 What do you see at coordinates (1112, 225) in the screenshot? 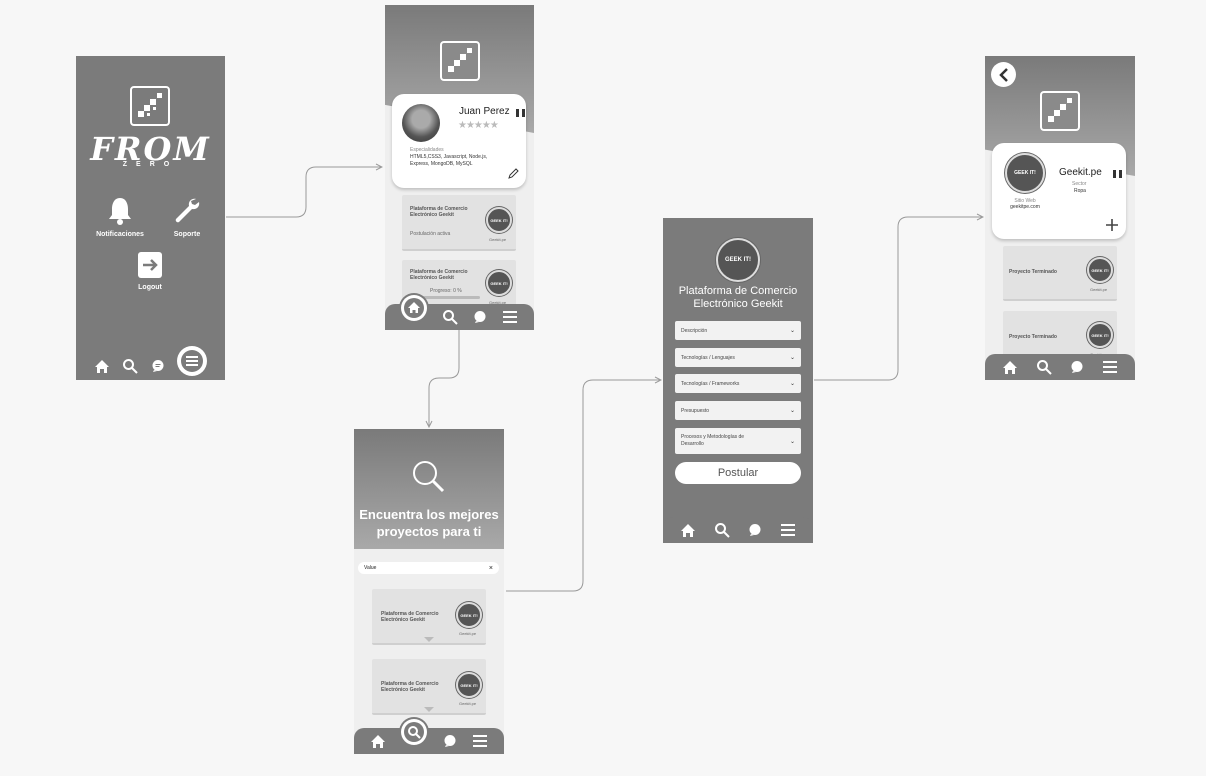
I see `add-icon` at bounding box center [1112, 225].